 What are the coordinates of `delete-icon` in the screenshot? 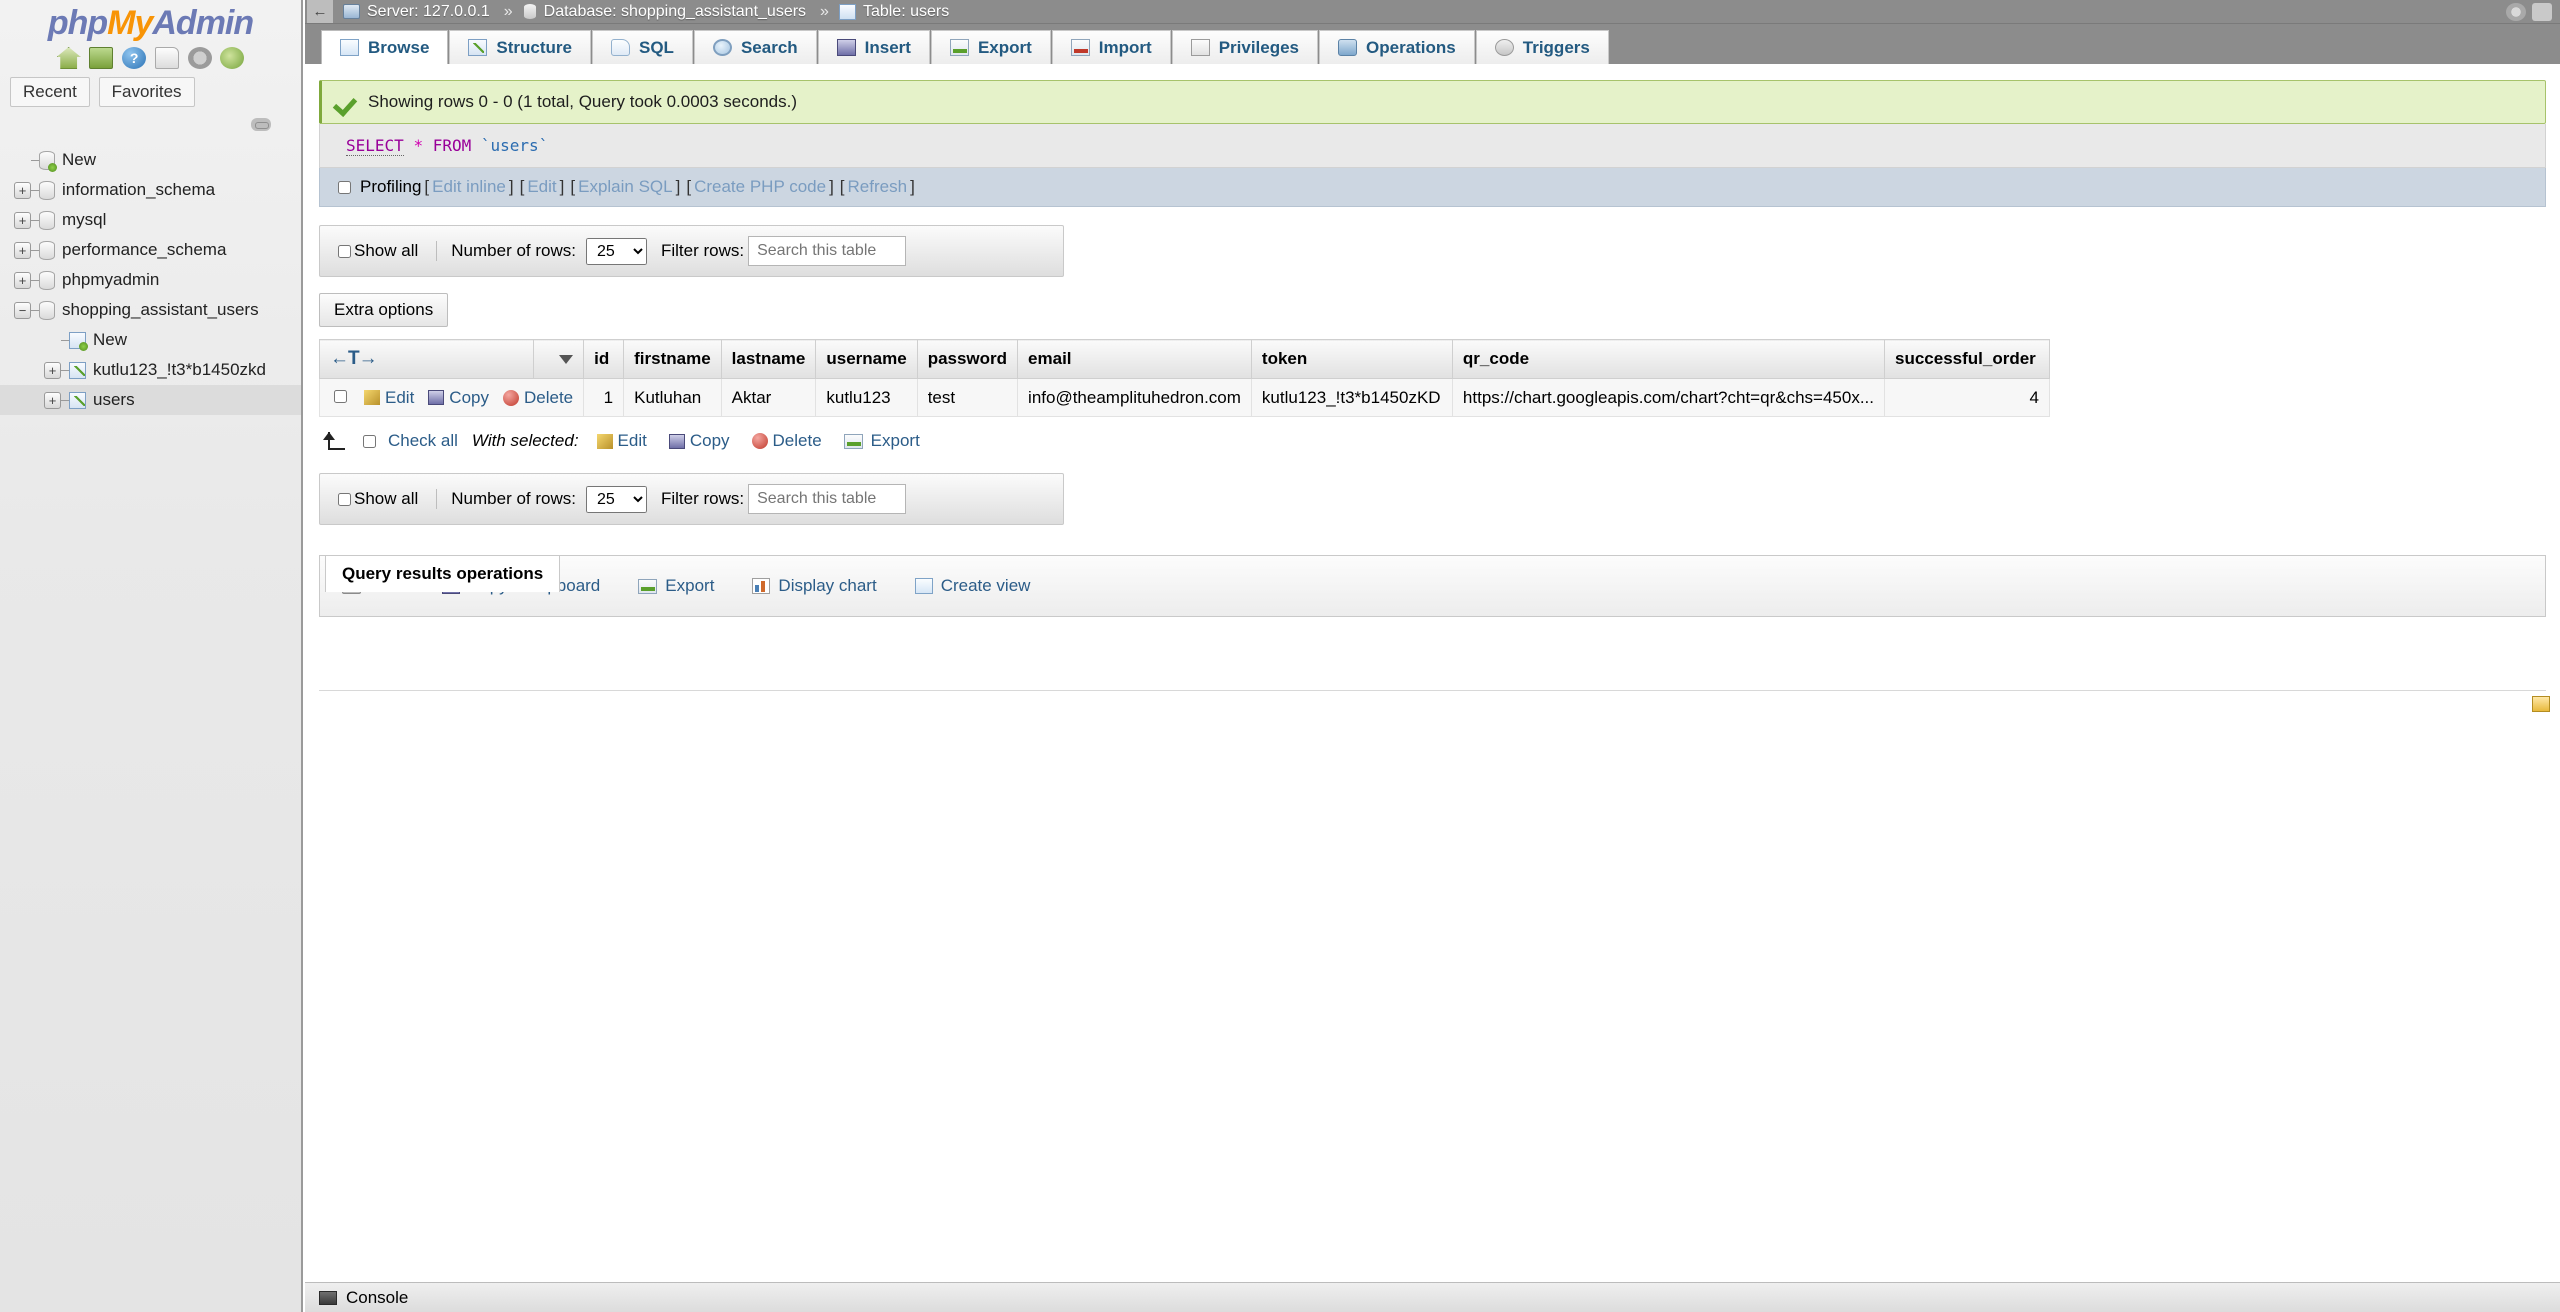 It's located at (759, 441).